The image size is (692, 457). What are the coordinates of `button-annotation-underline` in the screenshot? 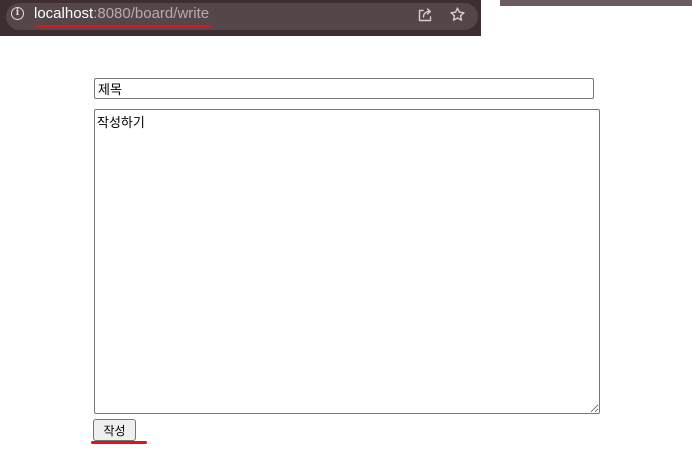 It's located at (119, 442).